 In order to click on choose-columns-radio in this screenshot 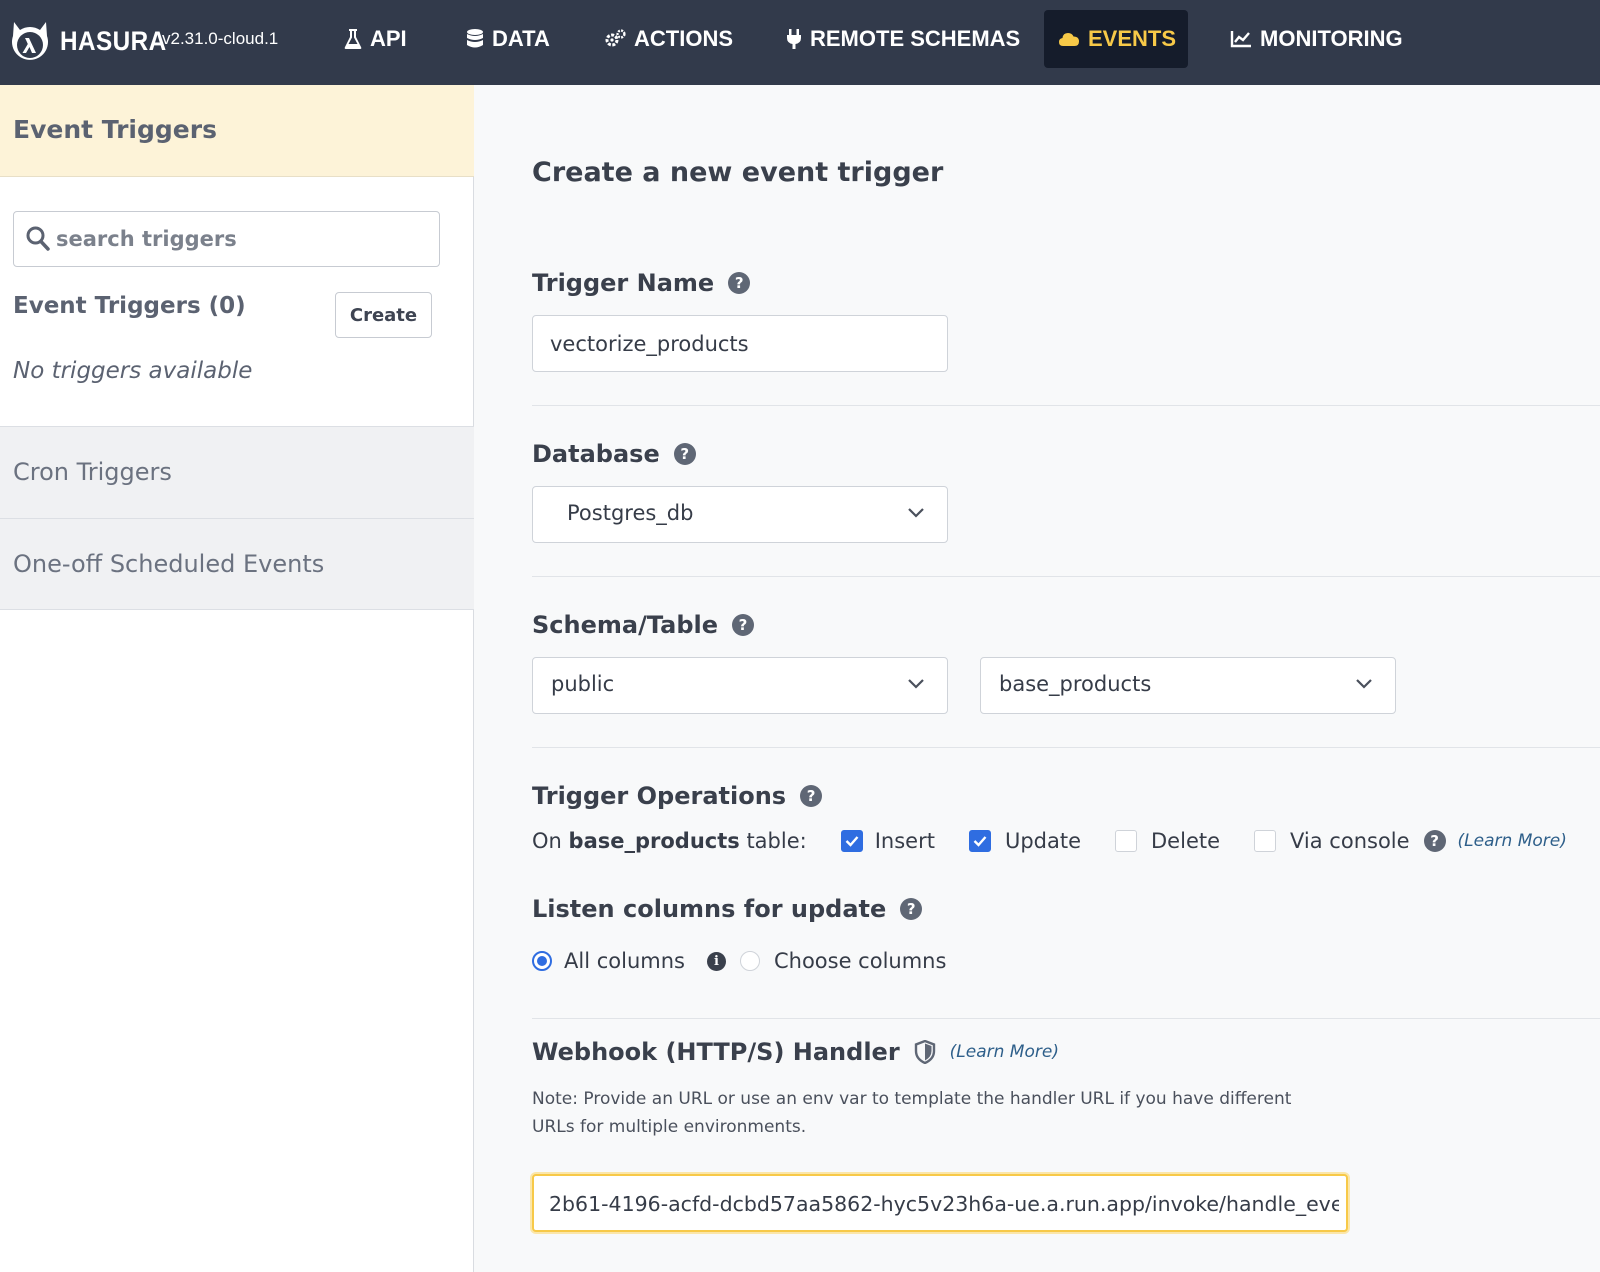, I will do `click(749, 961)`.